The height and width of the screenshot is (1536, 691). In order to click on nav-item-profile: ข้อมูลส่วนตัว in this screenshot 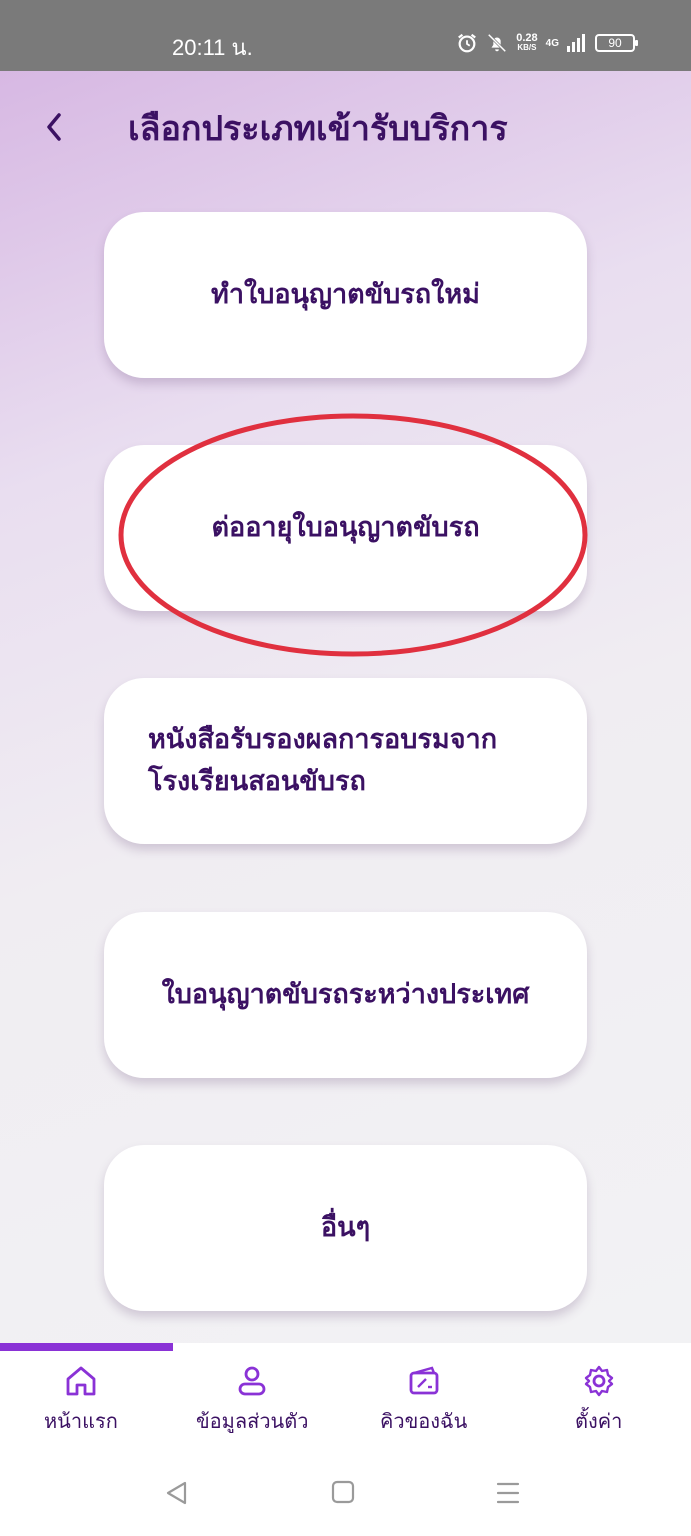, I will do `click(252, 1400)`.